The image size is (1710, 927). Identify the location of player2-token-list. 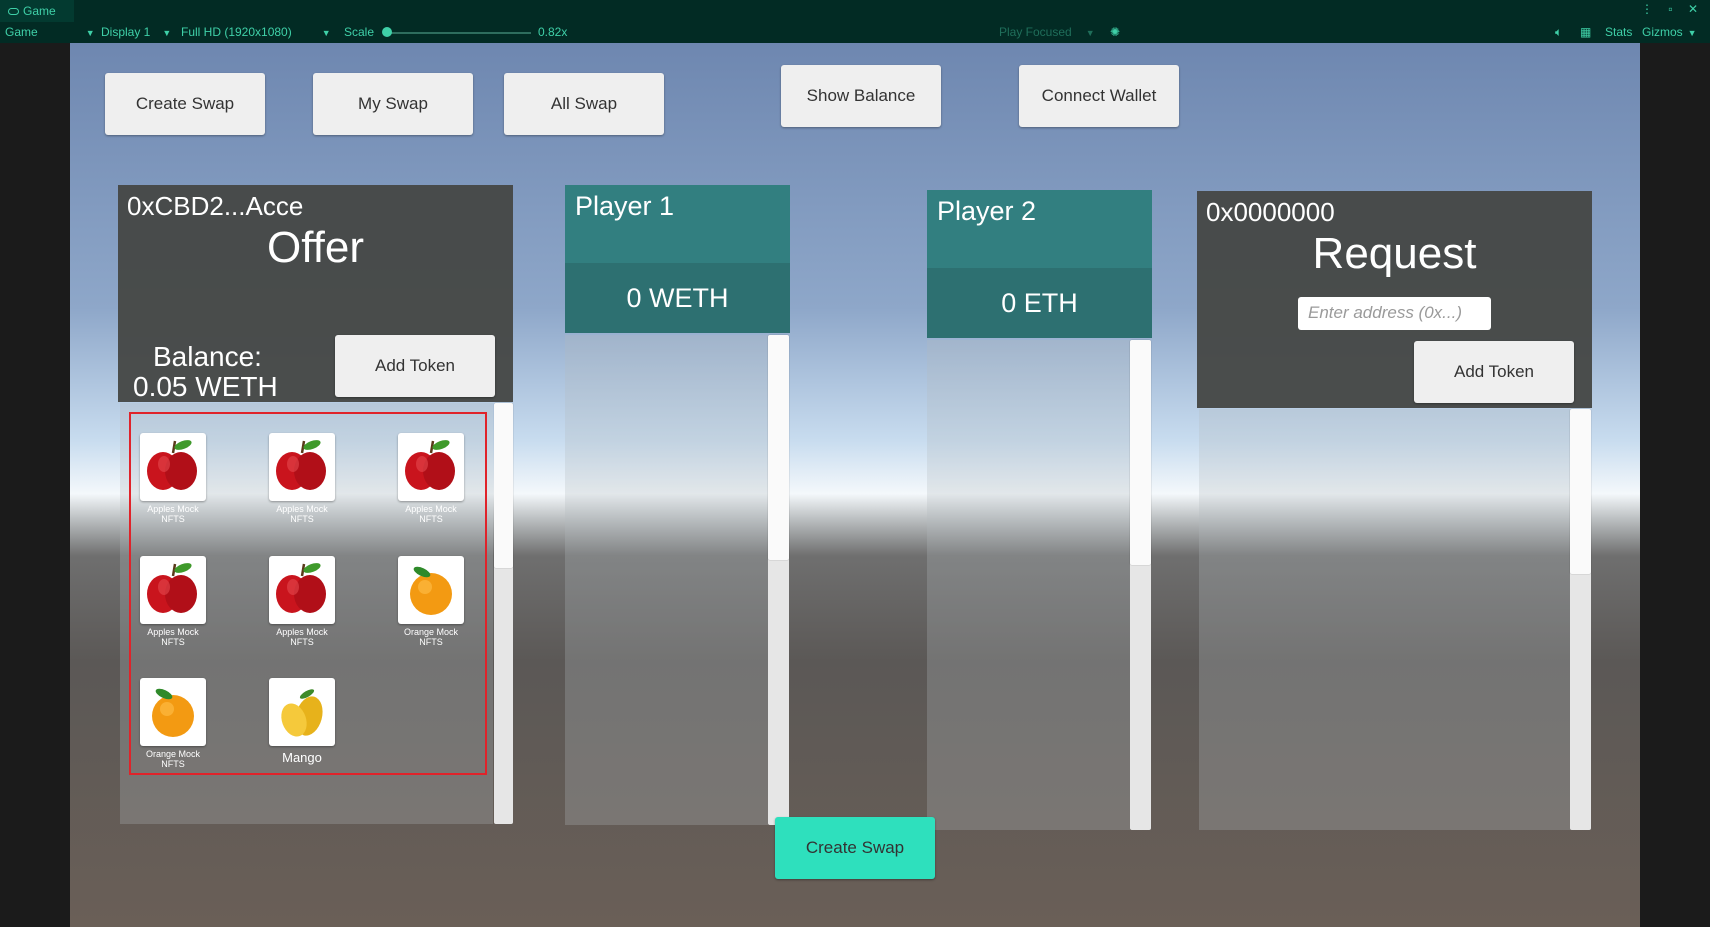
(1028, 585).